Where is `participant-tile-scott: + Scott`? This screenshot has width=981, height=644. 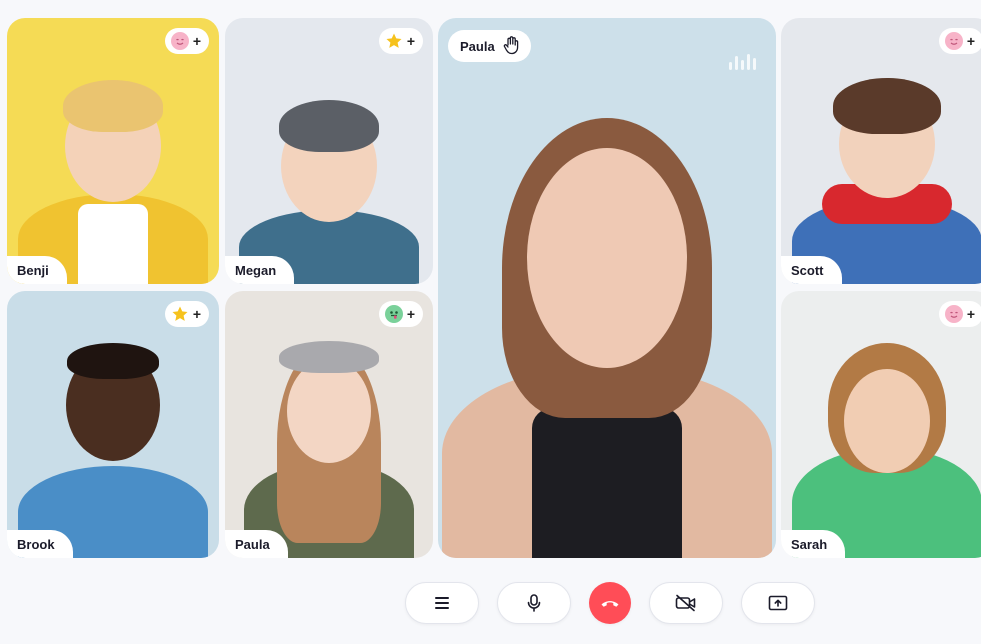 participant-tile-scott: + Scott is located at coordinates (881, 151).